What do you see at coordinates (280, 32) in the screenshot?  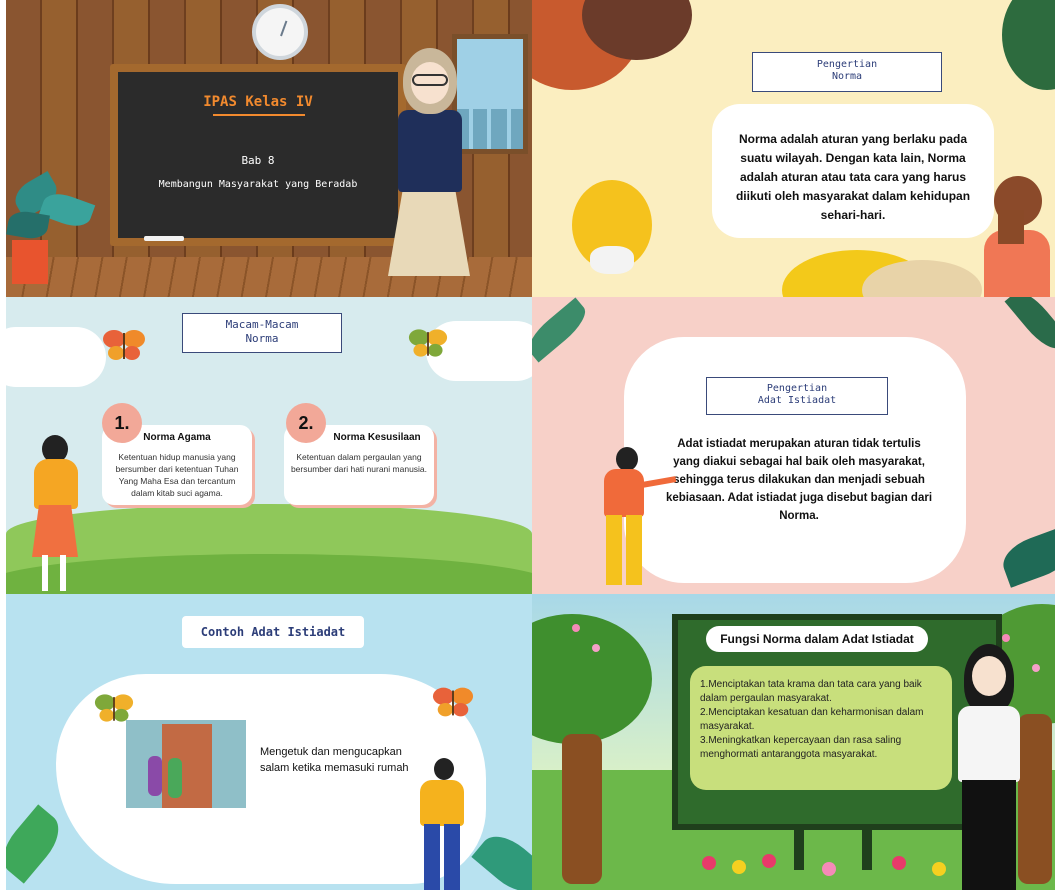 I see `clock-icon` at bounding box center [280, 32].